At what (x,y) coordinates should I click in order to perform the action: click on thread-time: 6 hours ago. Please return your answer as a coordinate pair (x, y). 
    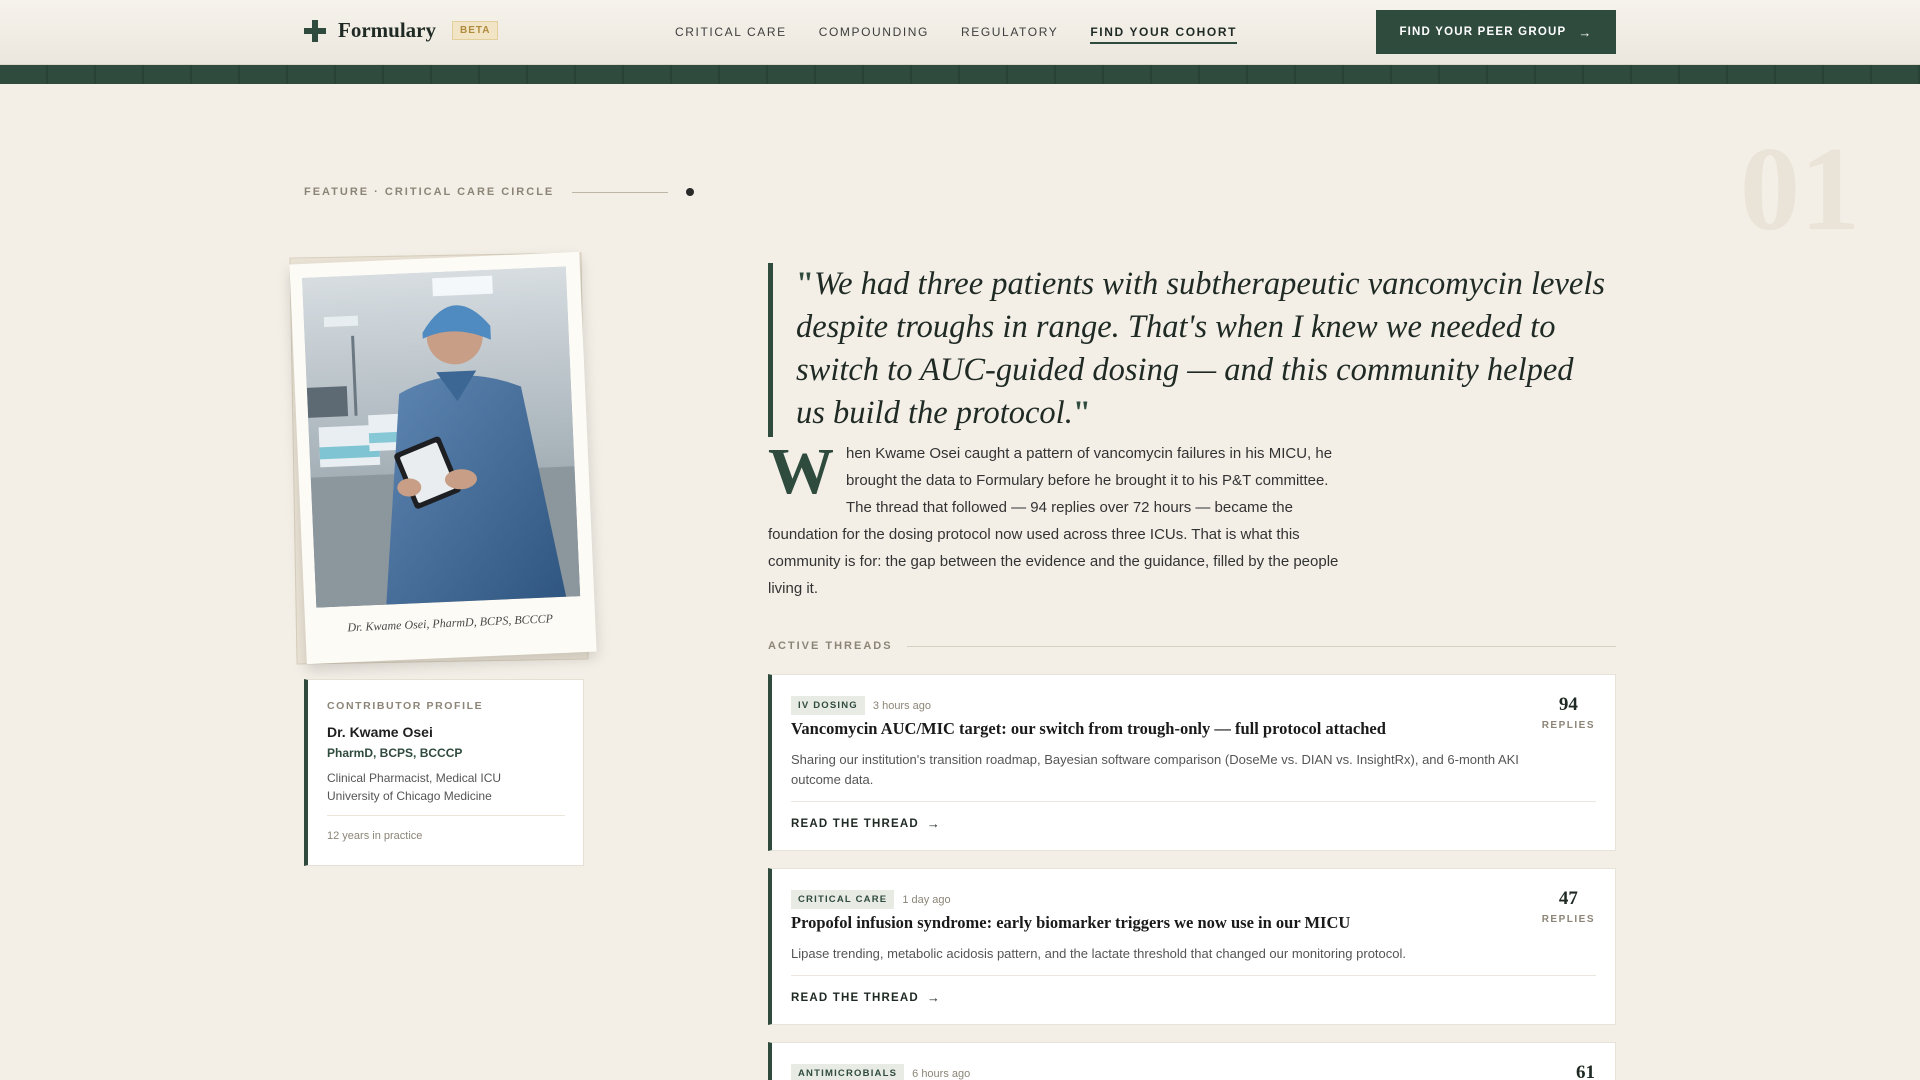
    Looking at the image, I should click on (941, 1073).